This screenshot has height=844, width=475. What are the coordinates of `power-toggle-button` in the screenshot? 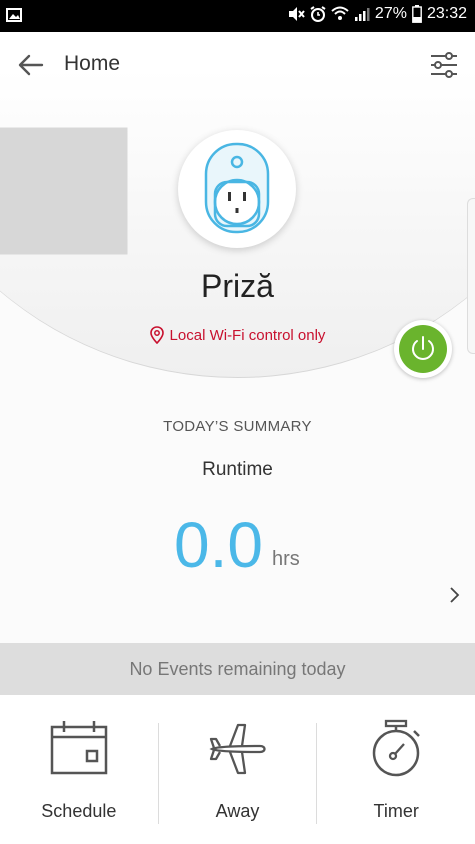 It's located at (423, 349).